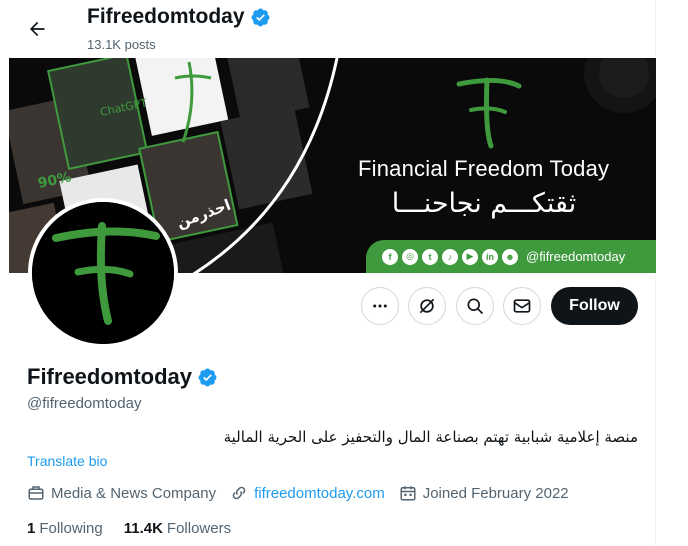 The height and width of the screenshot is (546, 688). Describe the element at coordinates (199, 528) in the screenshot. I see `followers-label: Followers` at that location.